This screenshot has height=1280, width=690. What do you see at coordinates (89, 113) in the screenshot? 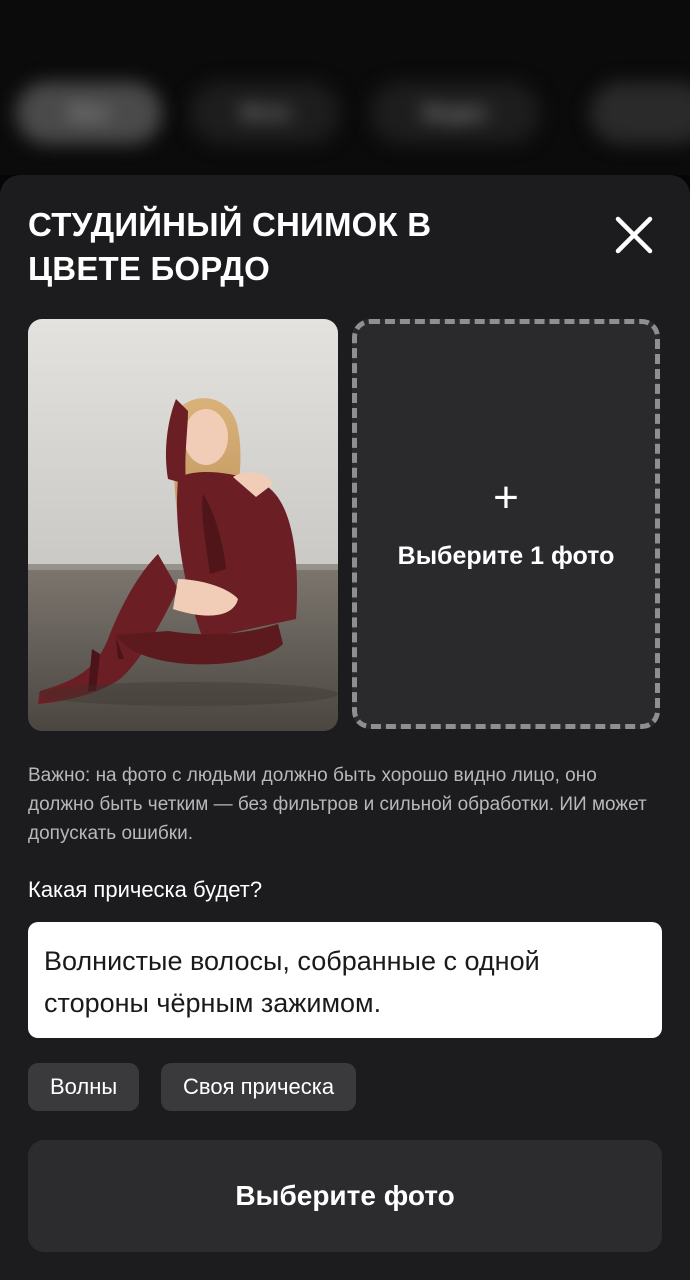
I see `background-tab-all: Все` at bounding box center [89, 113].